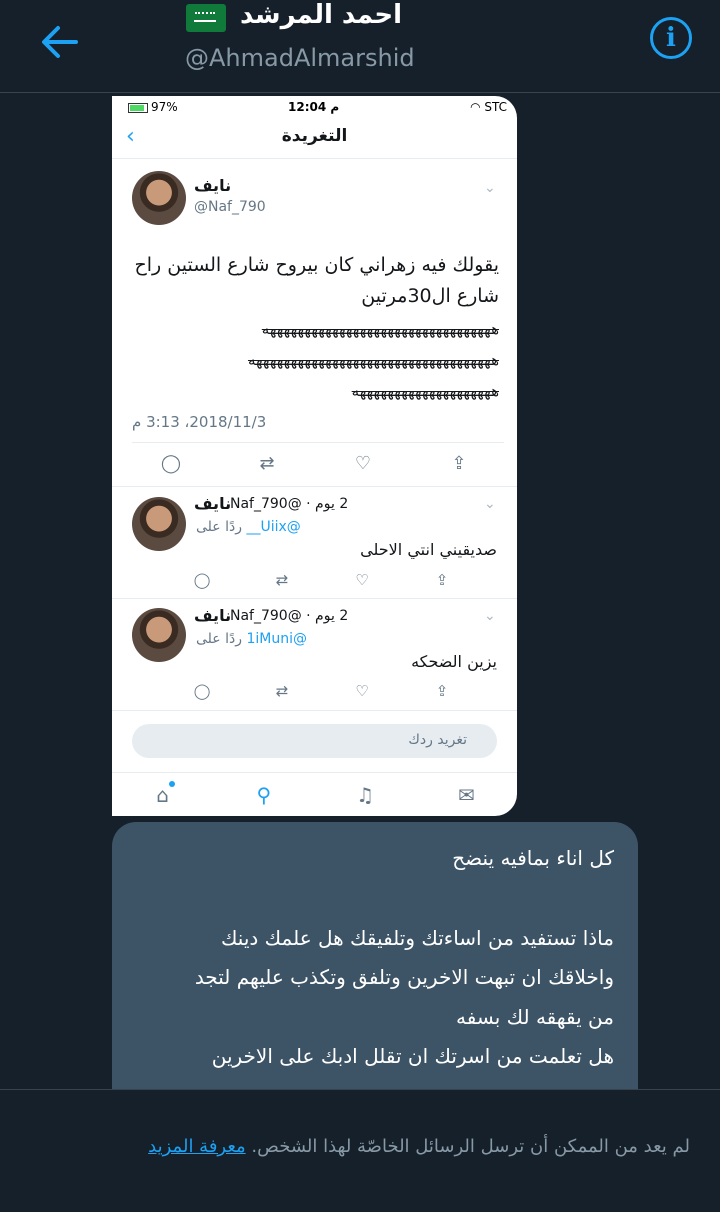 The height and width of the screenshot is (1212, 720). I want to click on info-icon: i, so click(671, 38).